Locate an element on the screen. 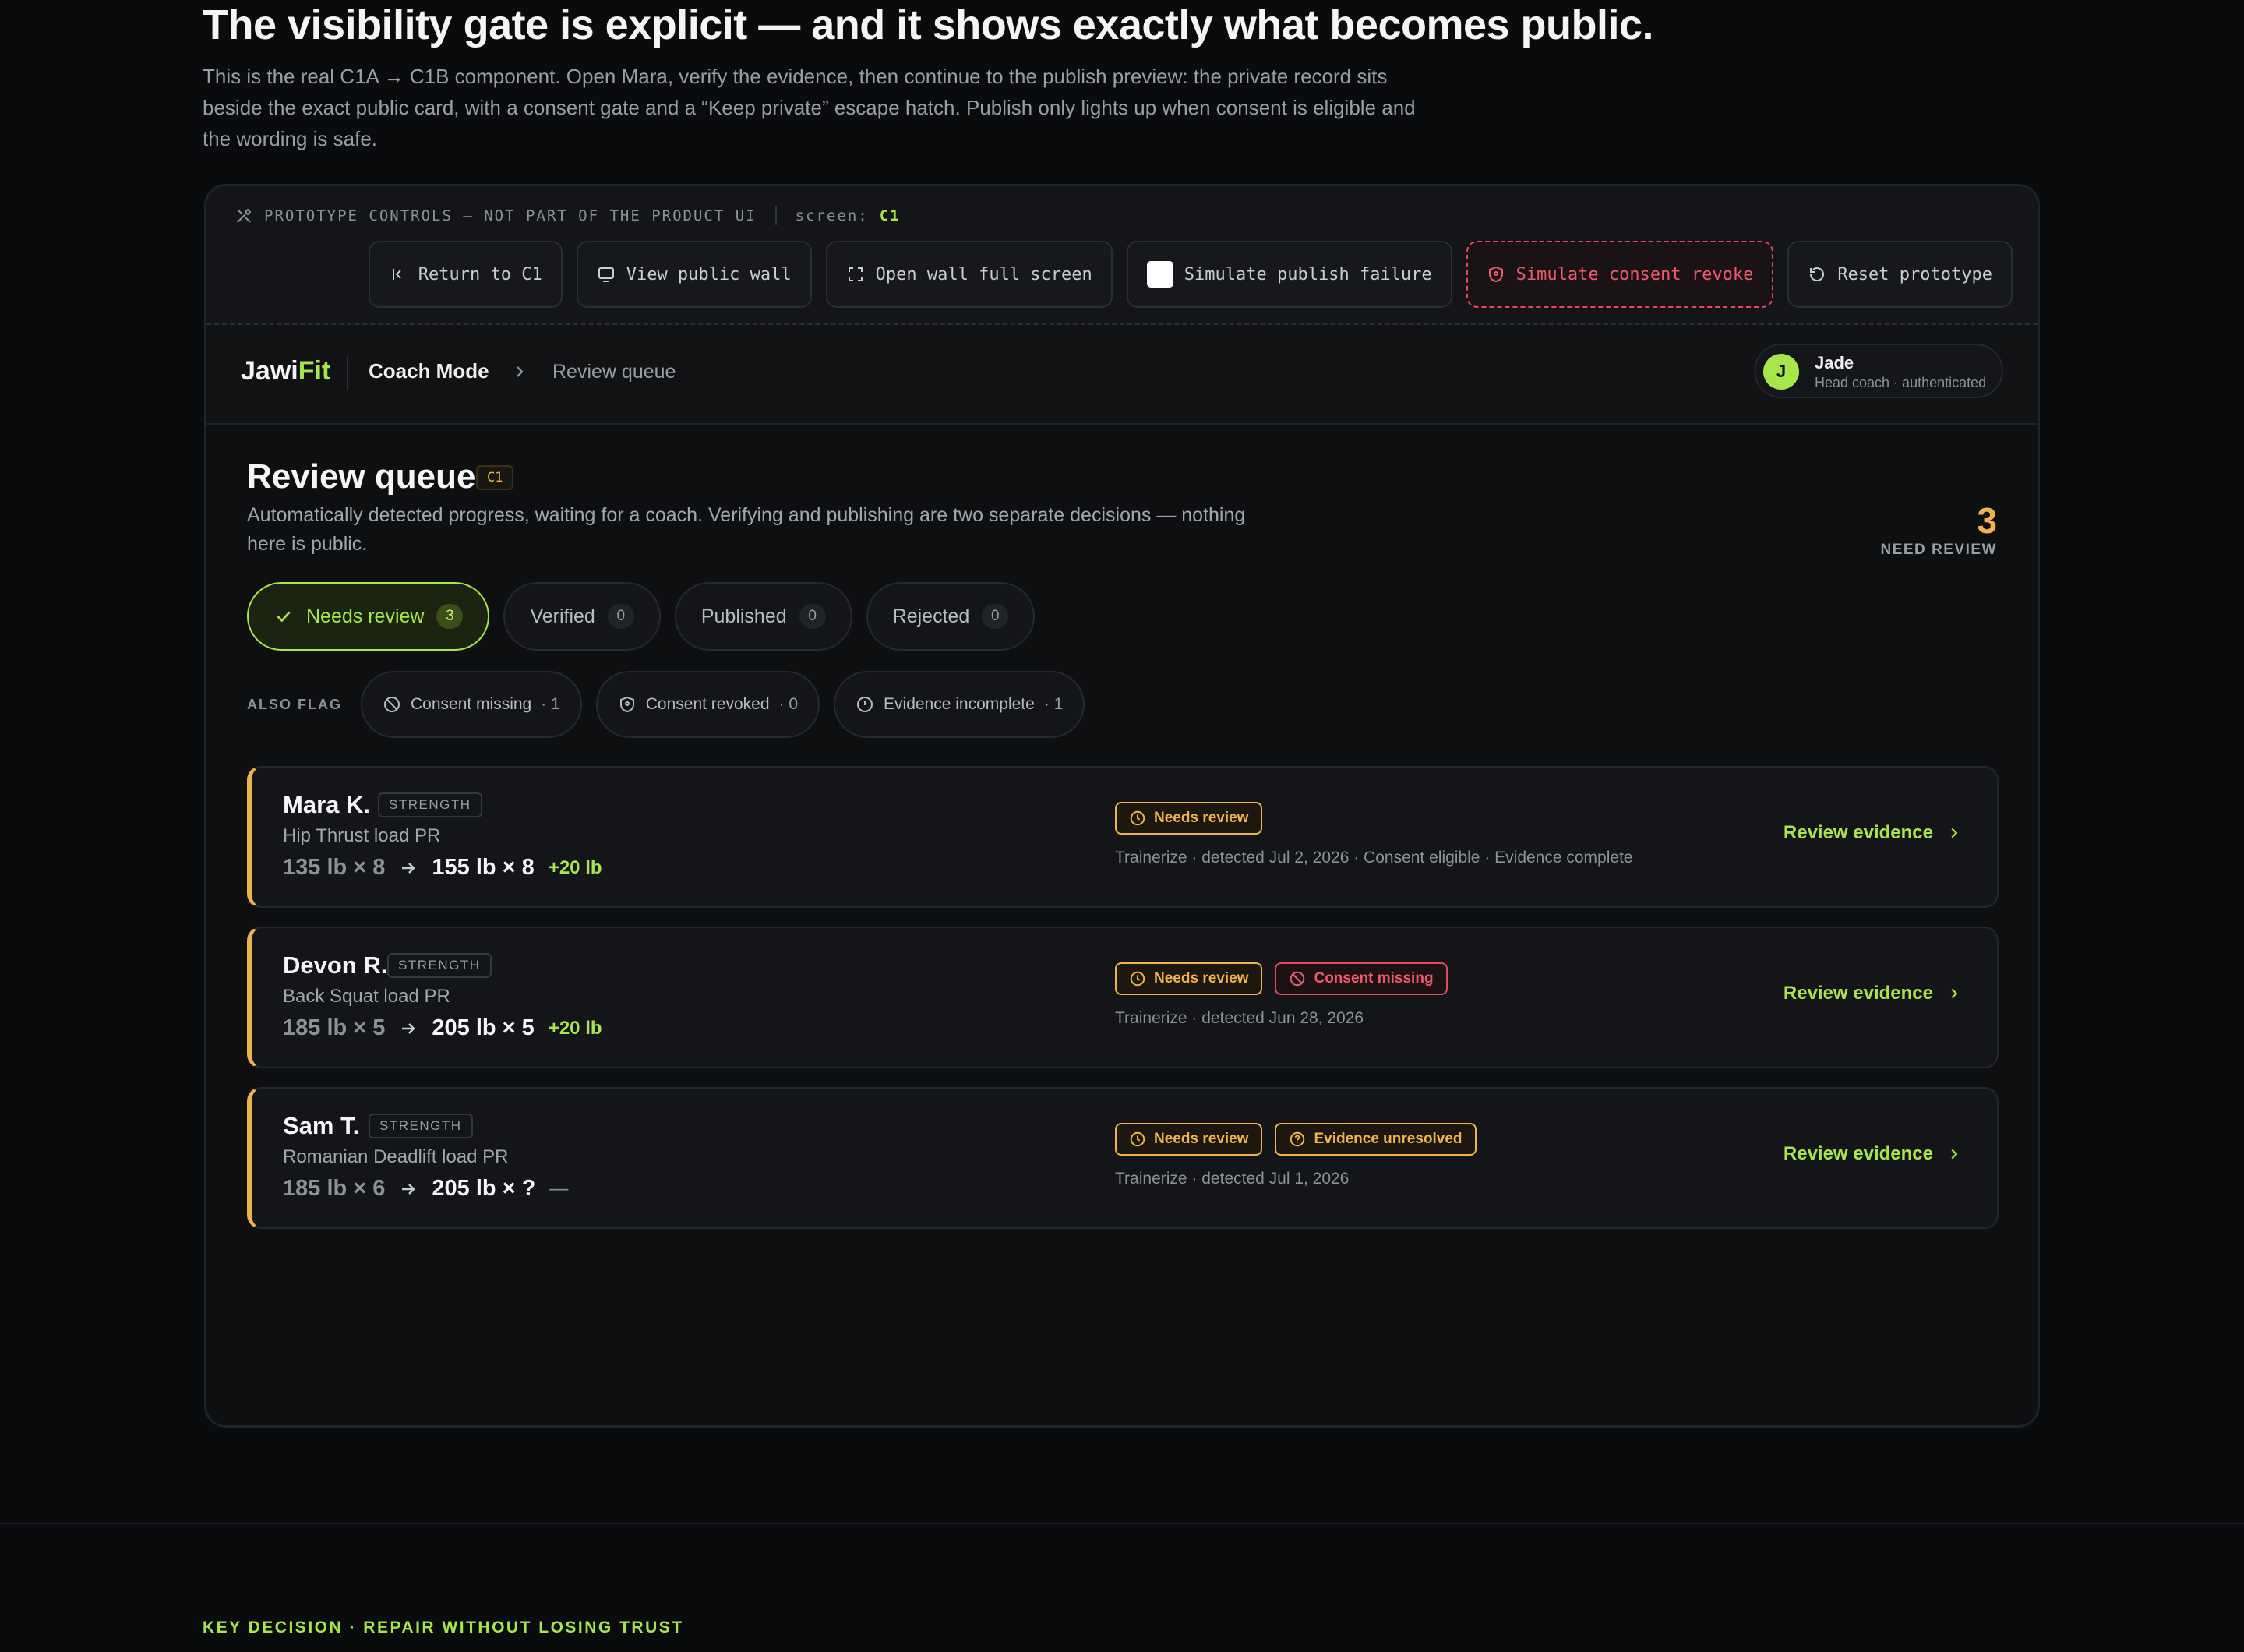  return-button: Return to C1 is located at coordinates (466, 274).